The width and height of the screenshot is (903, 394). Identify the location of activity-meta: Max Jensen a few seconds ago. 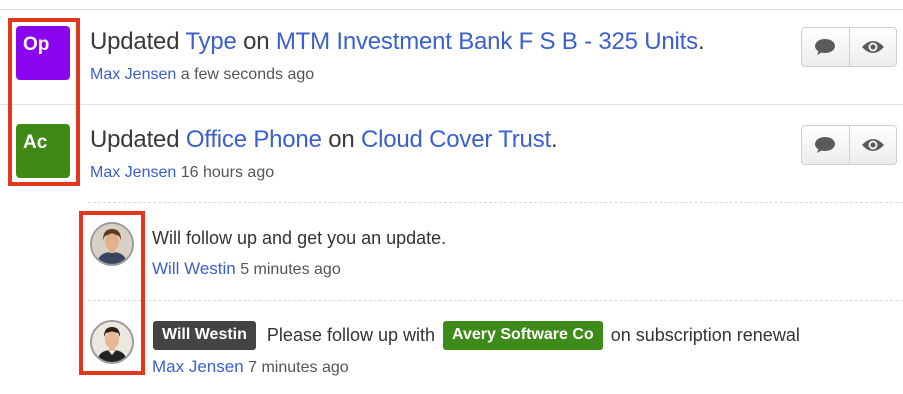
(202, 75).